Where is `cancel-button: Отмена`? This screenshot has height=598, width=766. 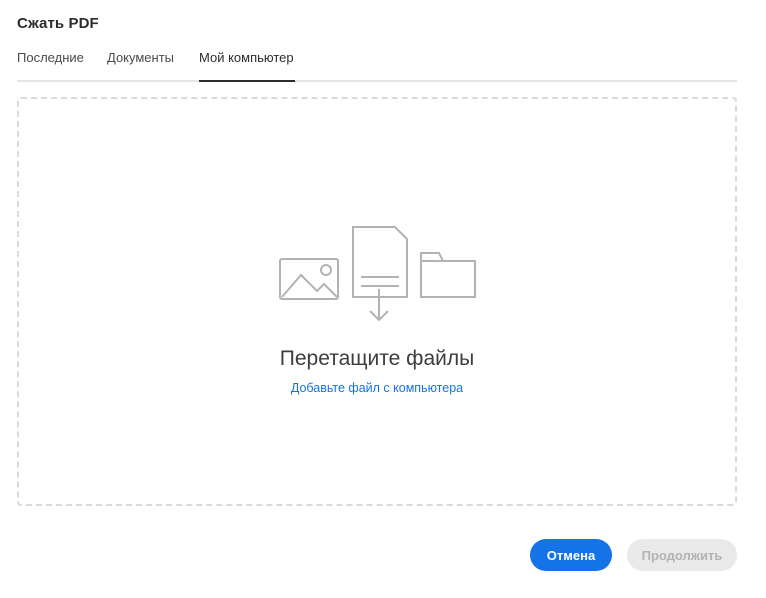
cancel-button: Отмена is located at coordinates (571, 555).